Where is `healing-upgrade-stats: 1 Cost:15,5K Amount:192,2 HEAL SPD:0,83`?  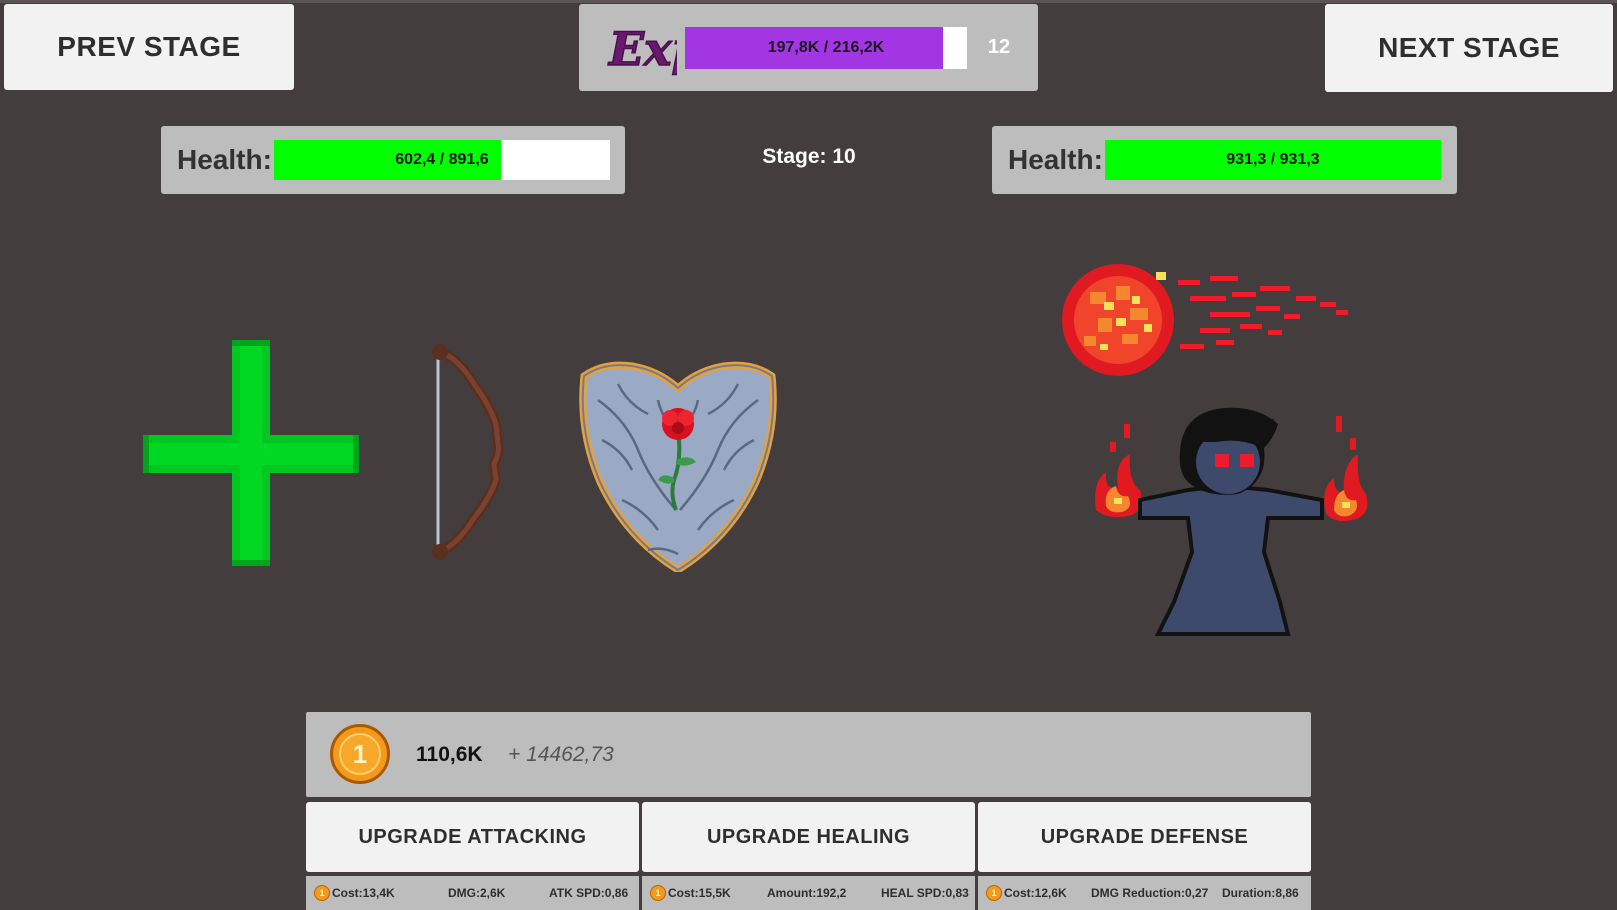 healing-upgrade-stats: 1 Cost:15,5K Amount:192,2 HEAL SPD:0,83 is located at coordinates (808, 893).